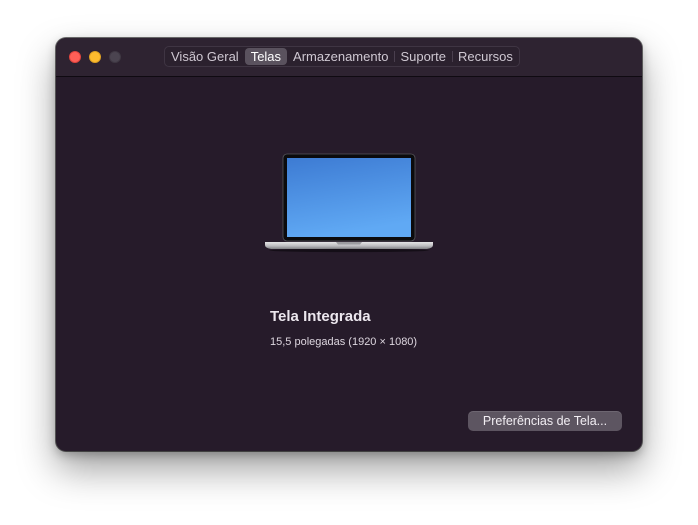 This screenshot has height=525, width=698. What do you see at coordinates (205, 56) in the screenshot?
I see `tab-visao-geral: Visão Geral` at bounding box center [205, 56].